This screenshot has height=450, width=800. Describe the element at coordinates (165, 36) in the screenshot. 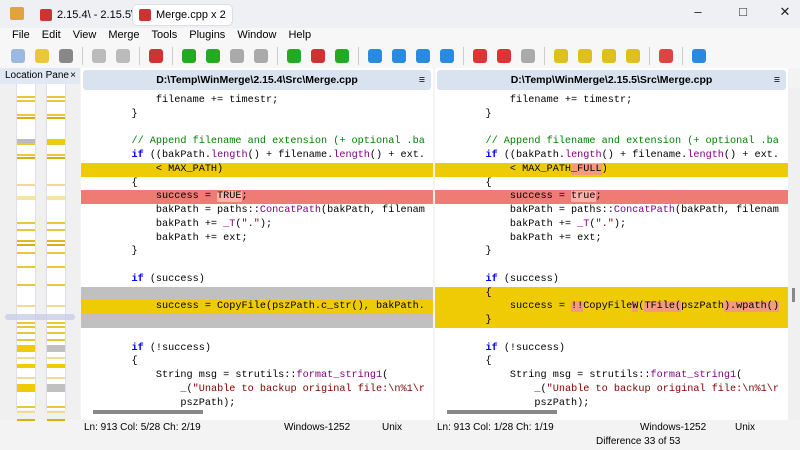

I see `menu-tools: Tools` at that location.